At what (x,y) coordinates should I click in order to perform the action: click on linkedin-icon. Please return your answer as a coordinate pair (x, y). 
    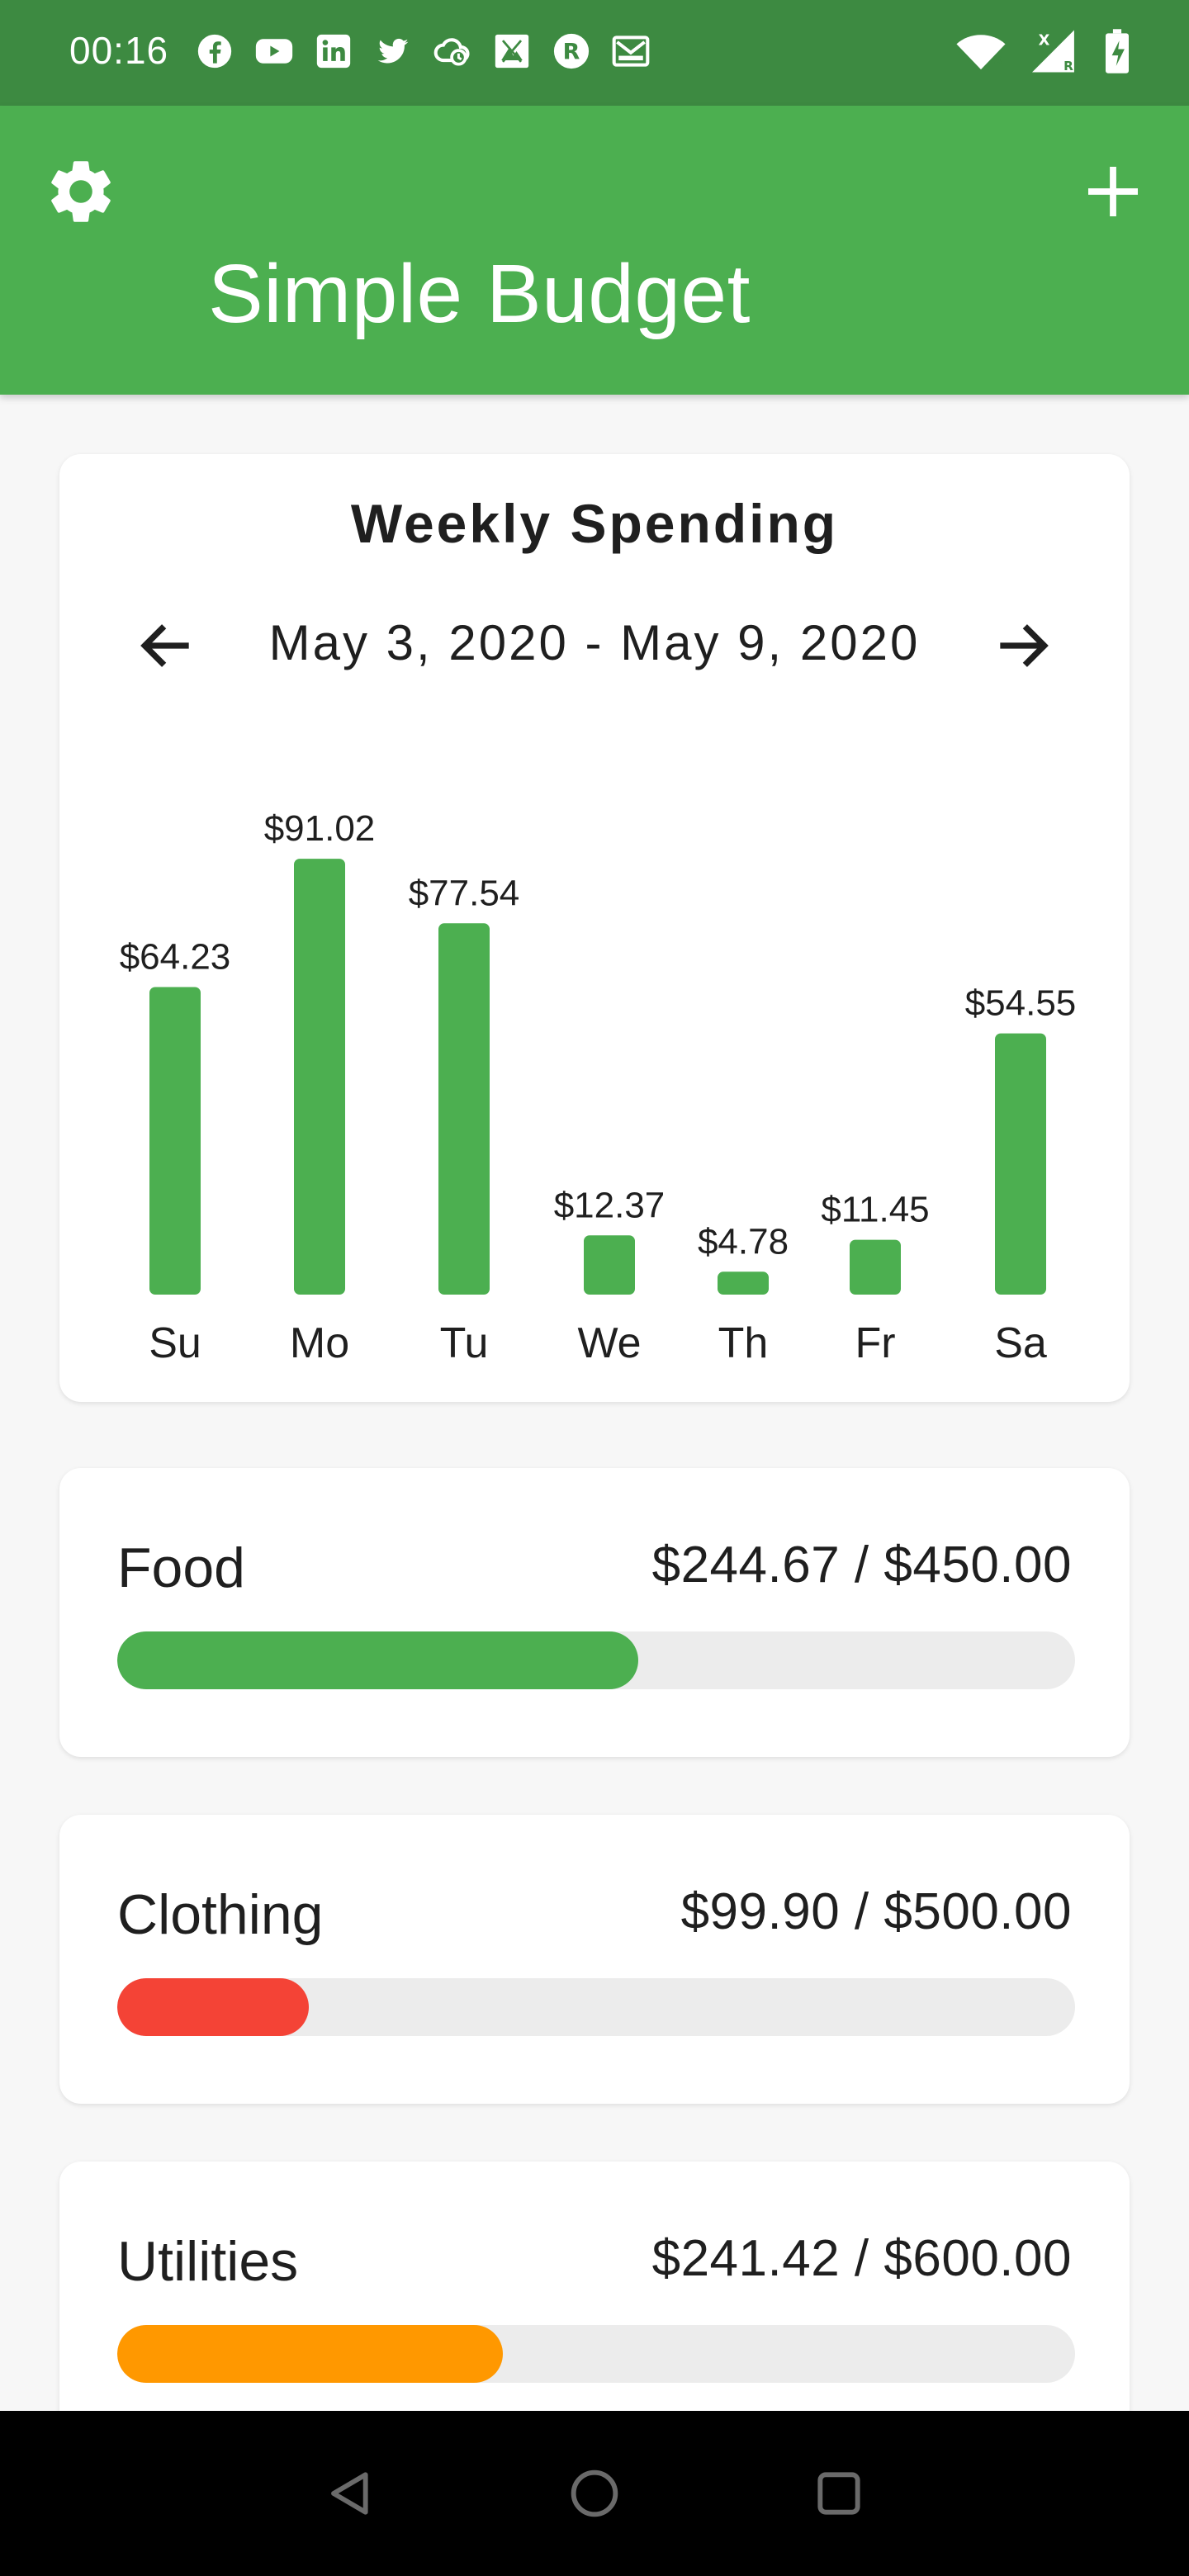
    Looking at the image, I should click on (333, 51).